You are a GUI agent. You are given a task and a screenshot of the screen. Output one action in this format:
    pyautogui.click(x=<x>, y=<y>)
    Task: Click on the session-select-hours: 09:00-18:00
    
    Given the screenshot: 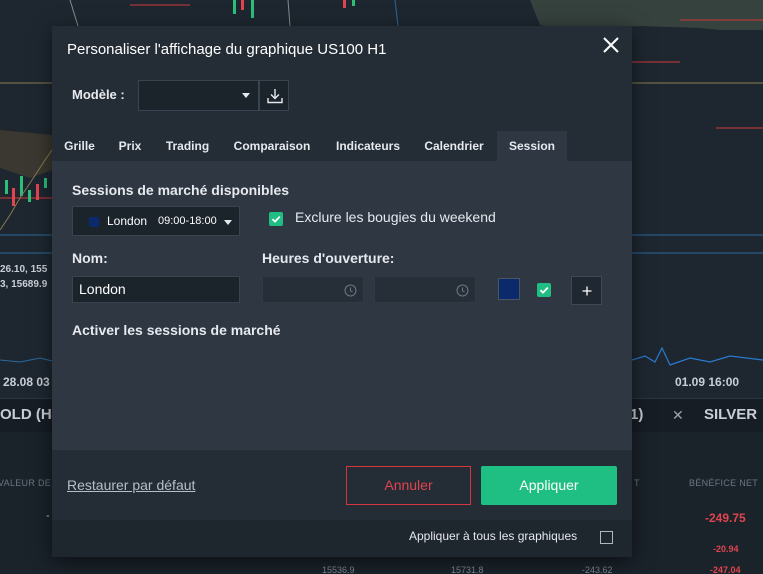 What is the action you would take?
    pyautogui.click(x=187, y=221)
    